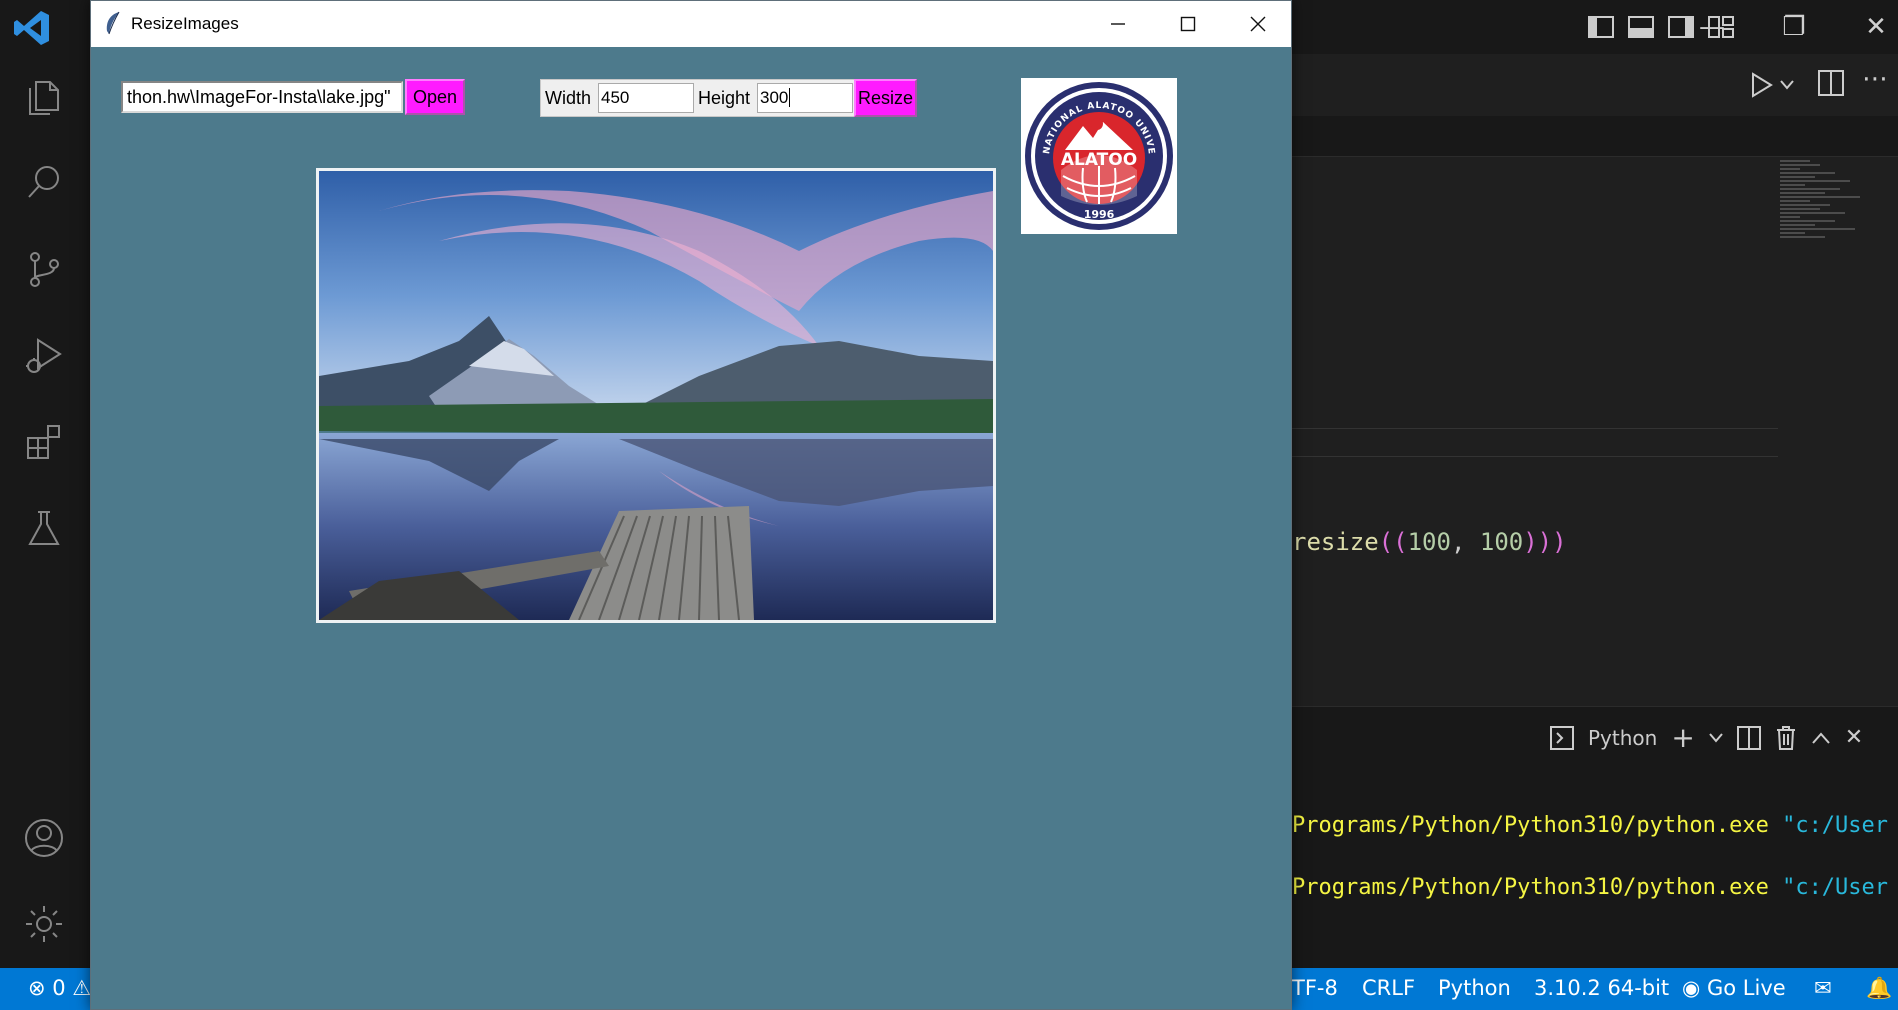 The width and height of the screenshot is (1898, 1010). What do you see at coordinates (1388, 988) in the screenshot?
I see `eol-indicator: CRLF` at bounding box center [1388, 988].